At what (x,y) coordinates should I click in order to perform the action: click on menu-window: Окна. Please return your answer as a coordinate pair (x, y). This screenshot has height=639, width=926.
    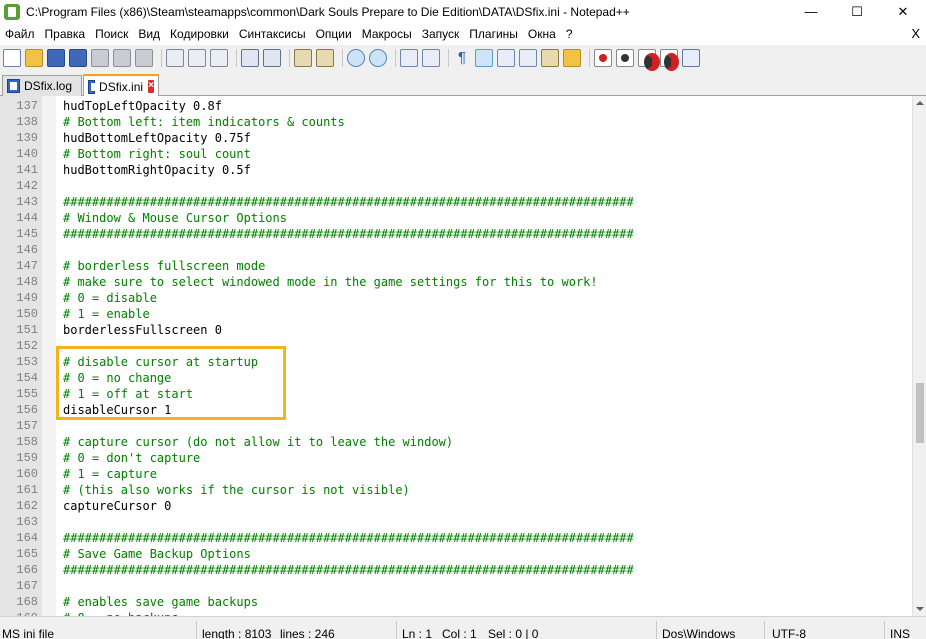
    Looking at the image, I should click on (542, 34).